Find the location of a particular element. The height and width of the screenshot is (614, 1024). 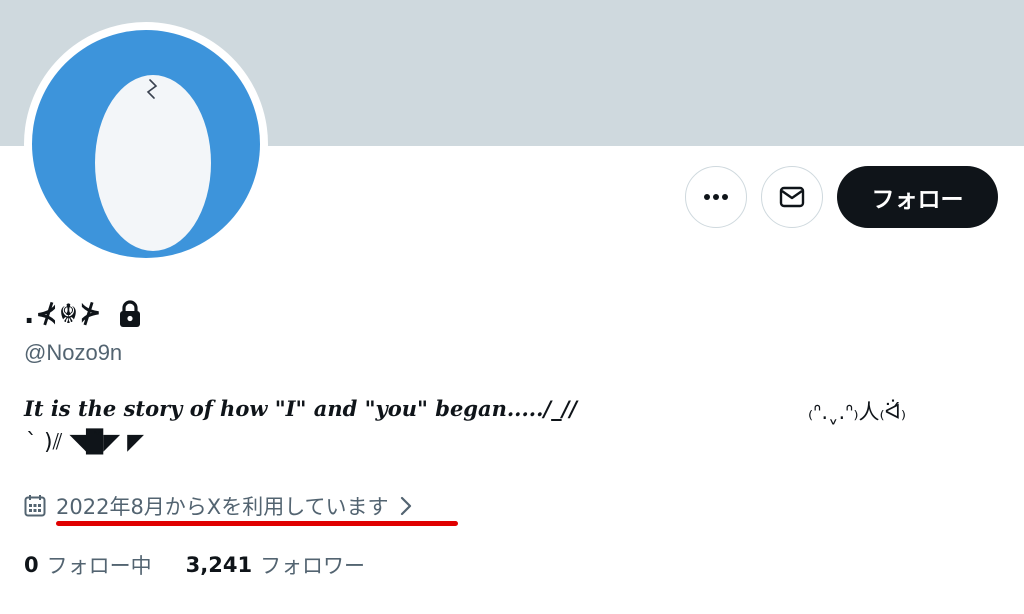

more-icon is located at coordinates (716, 197).